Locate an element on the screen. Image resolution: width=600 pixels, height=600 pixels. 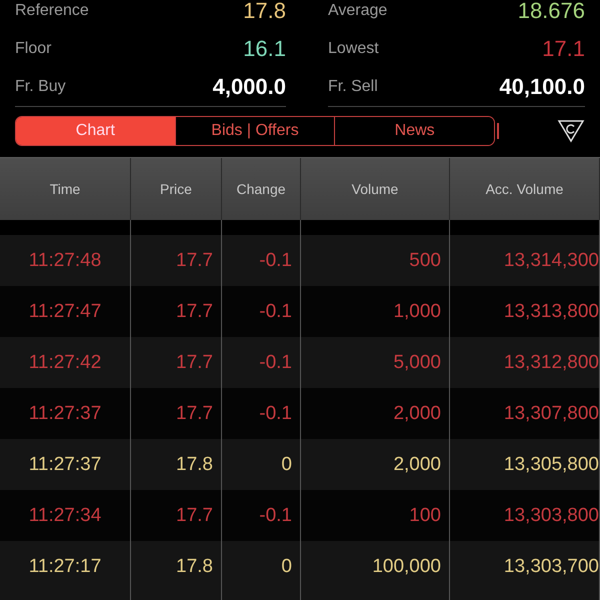
stat-value: 16.1 is located at coordinates (264, 49).